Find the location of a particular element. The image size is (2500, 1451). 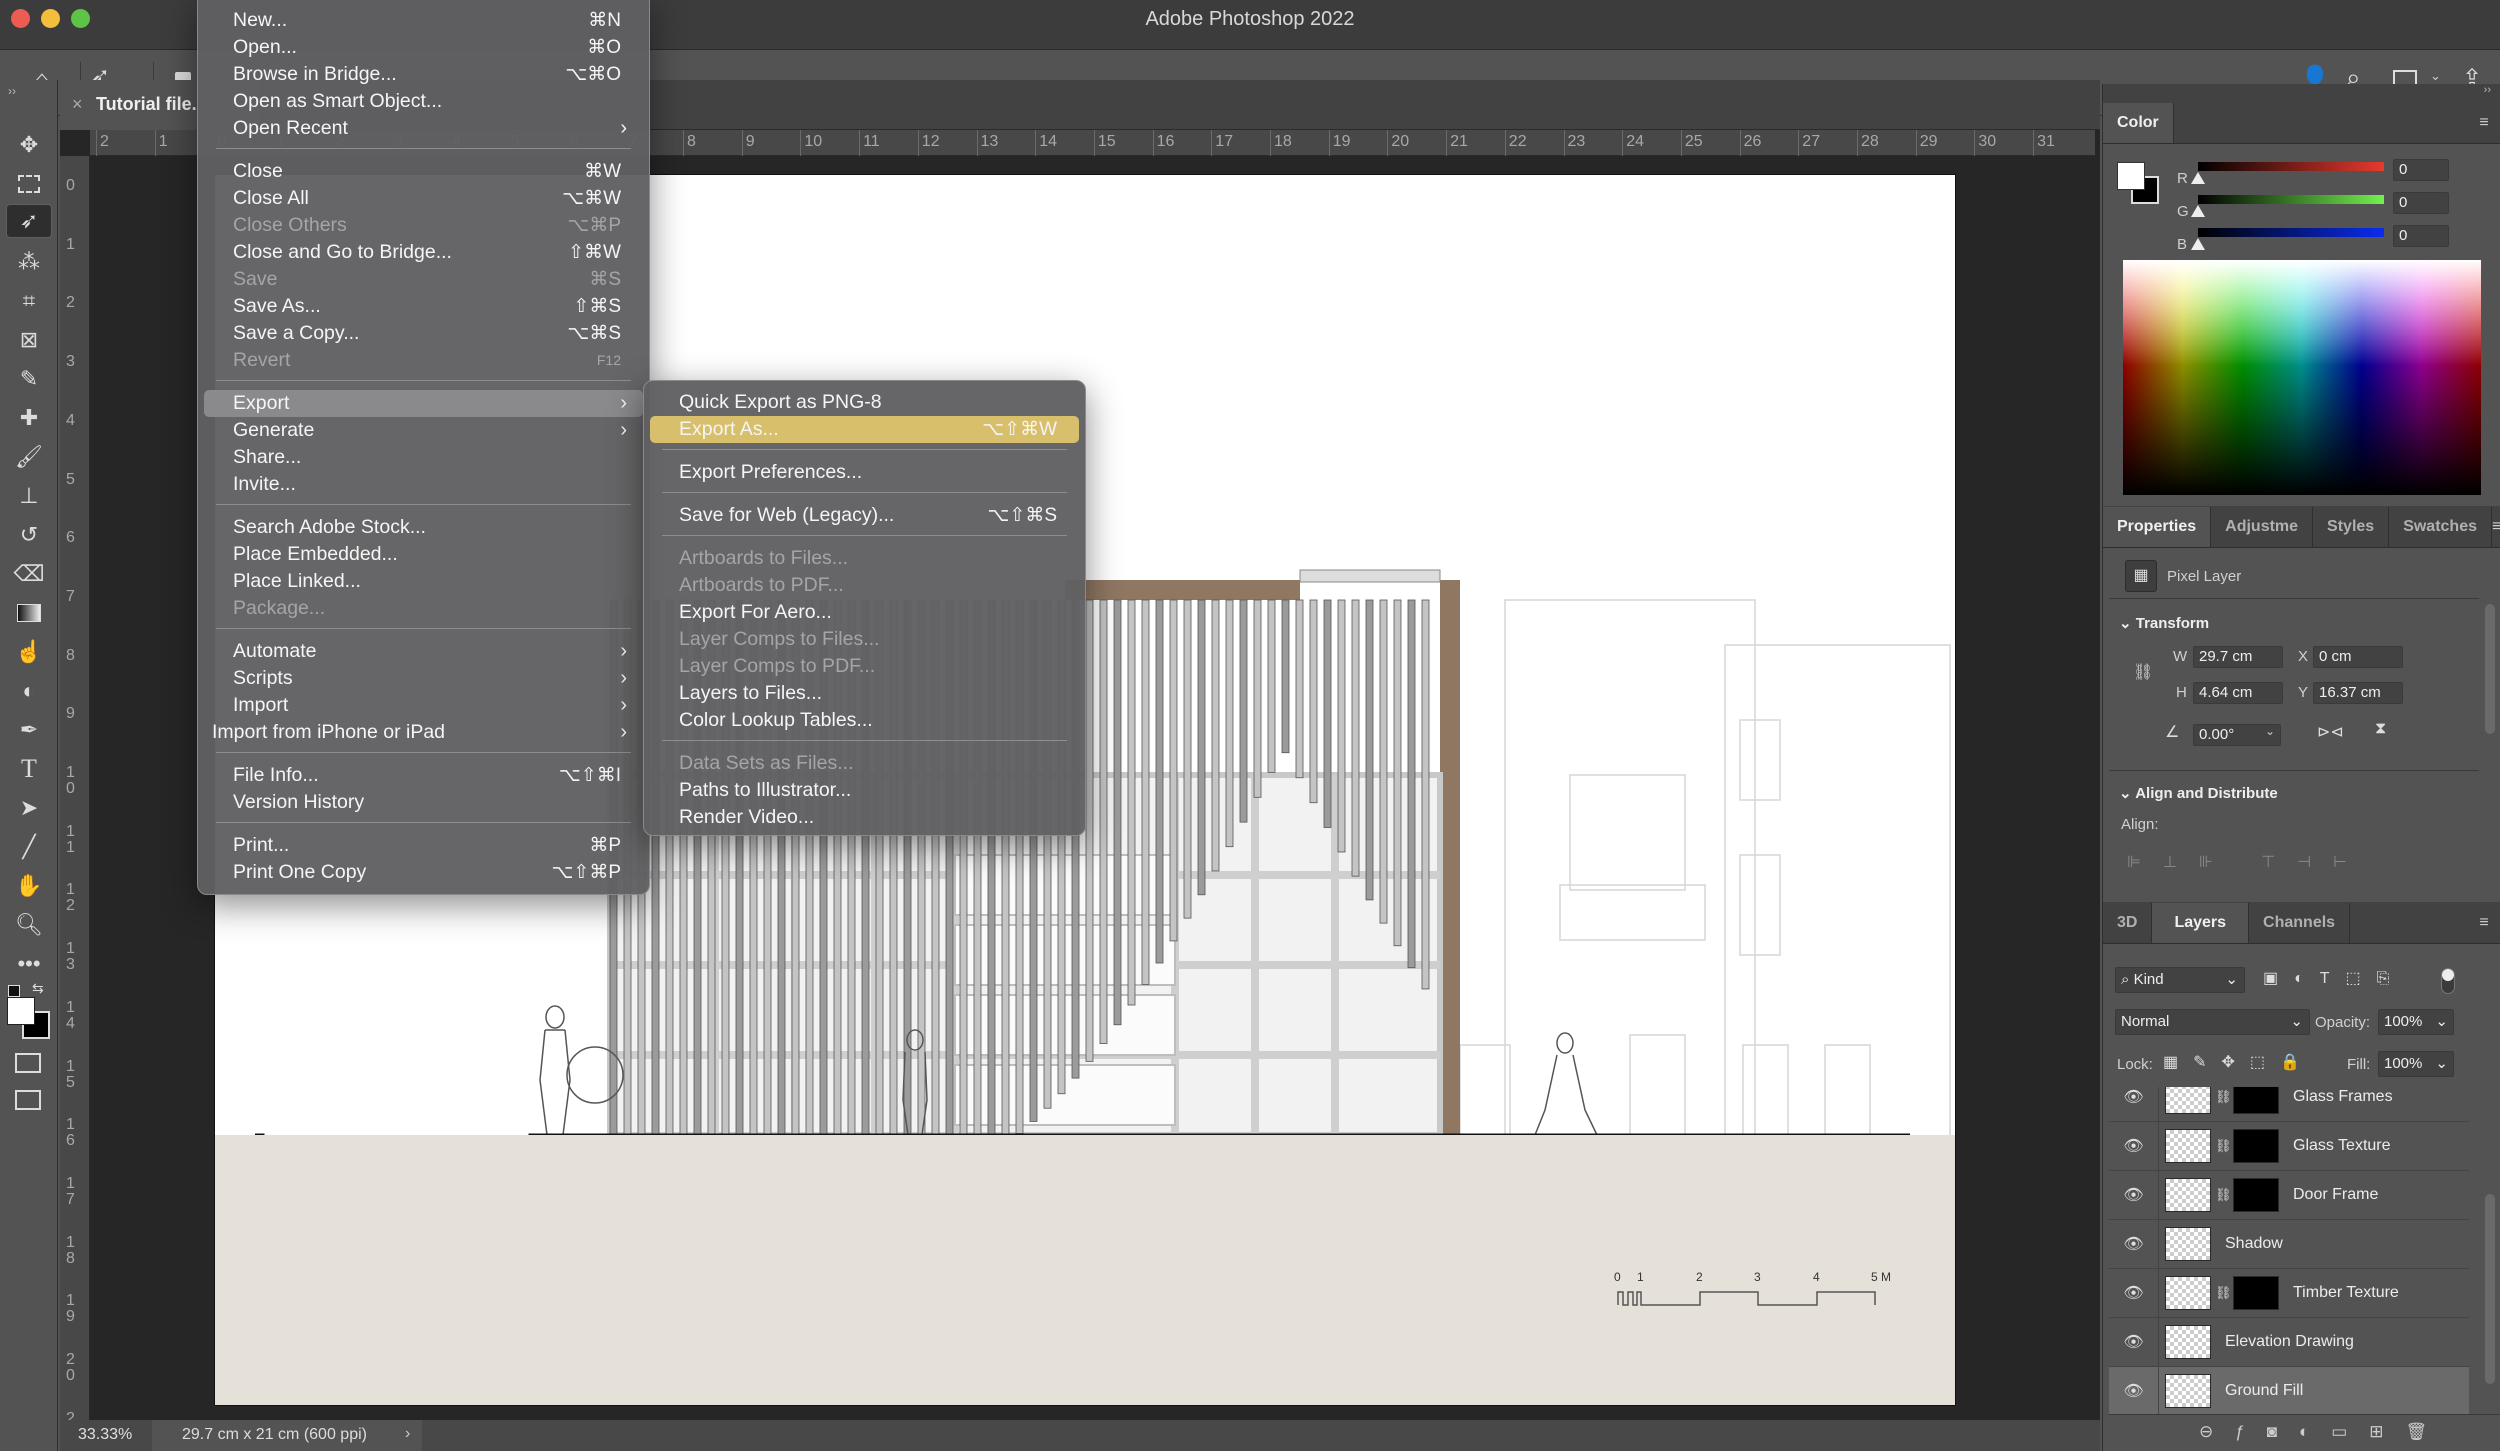

screen-mode-icon is located at coordinates (28, 1100).